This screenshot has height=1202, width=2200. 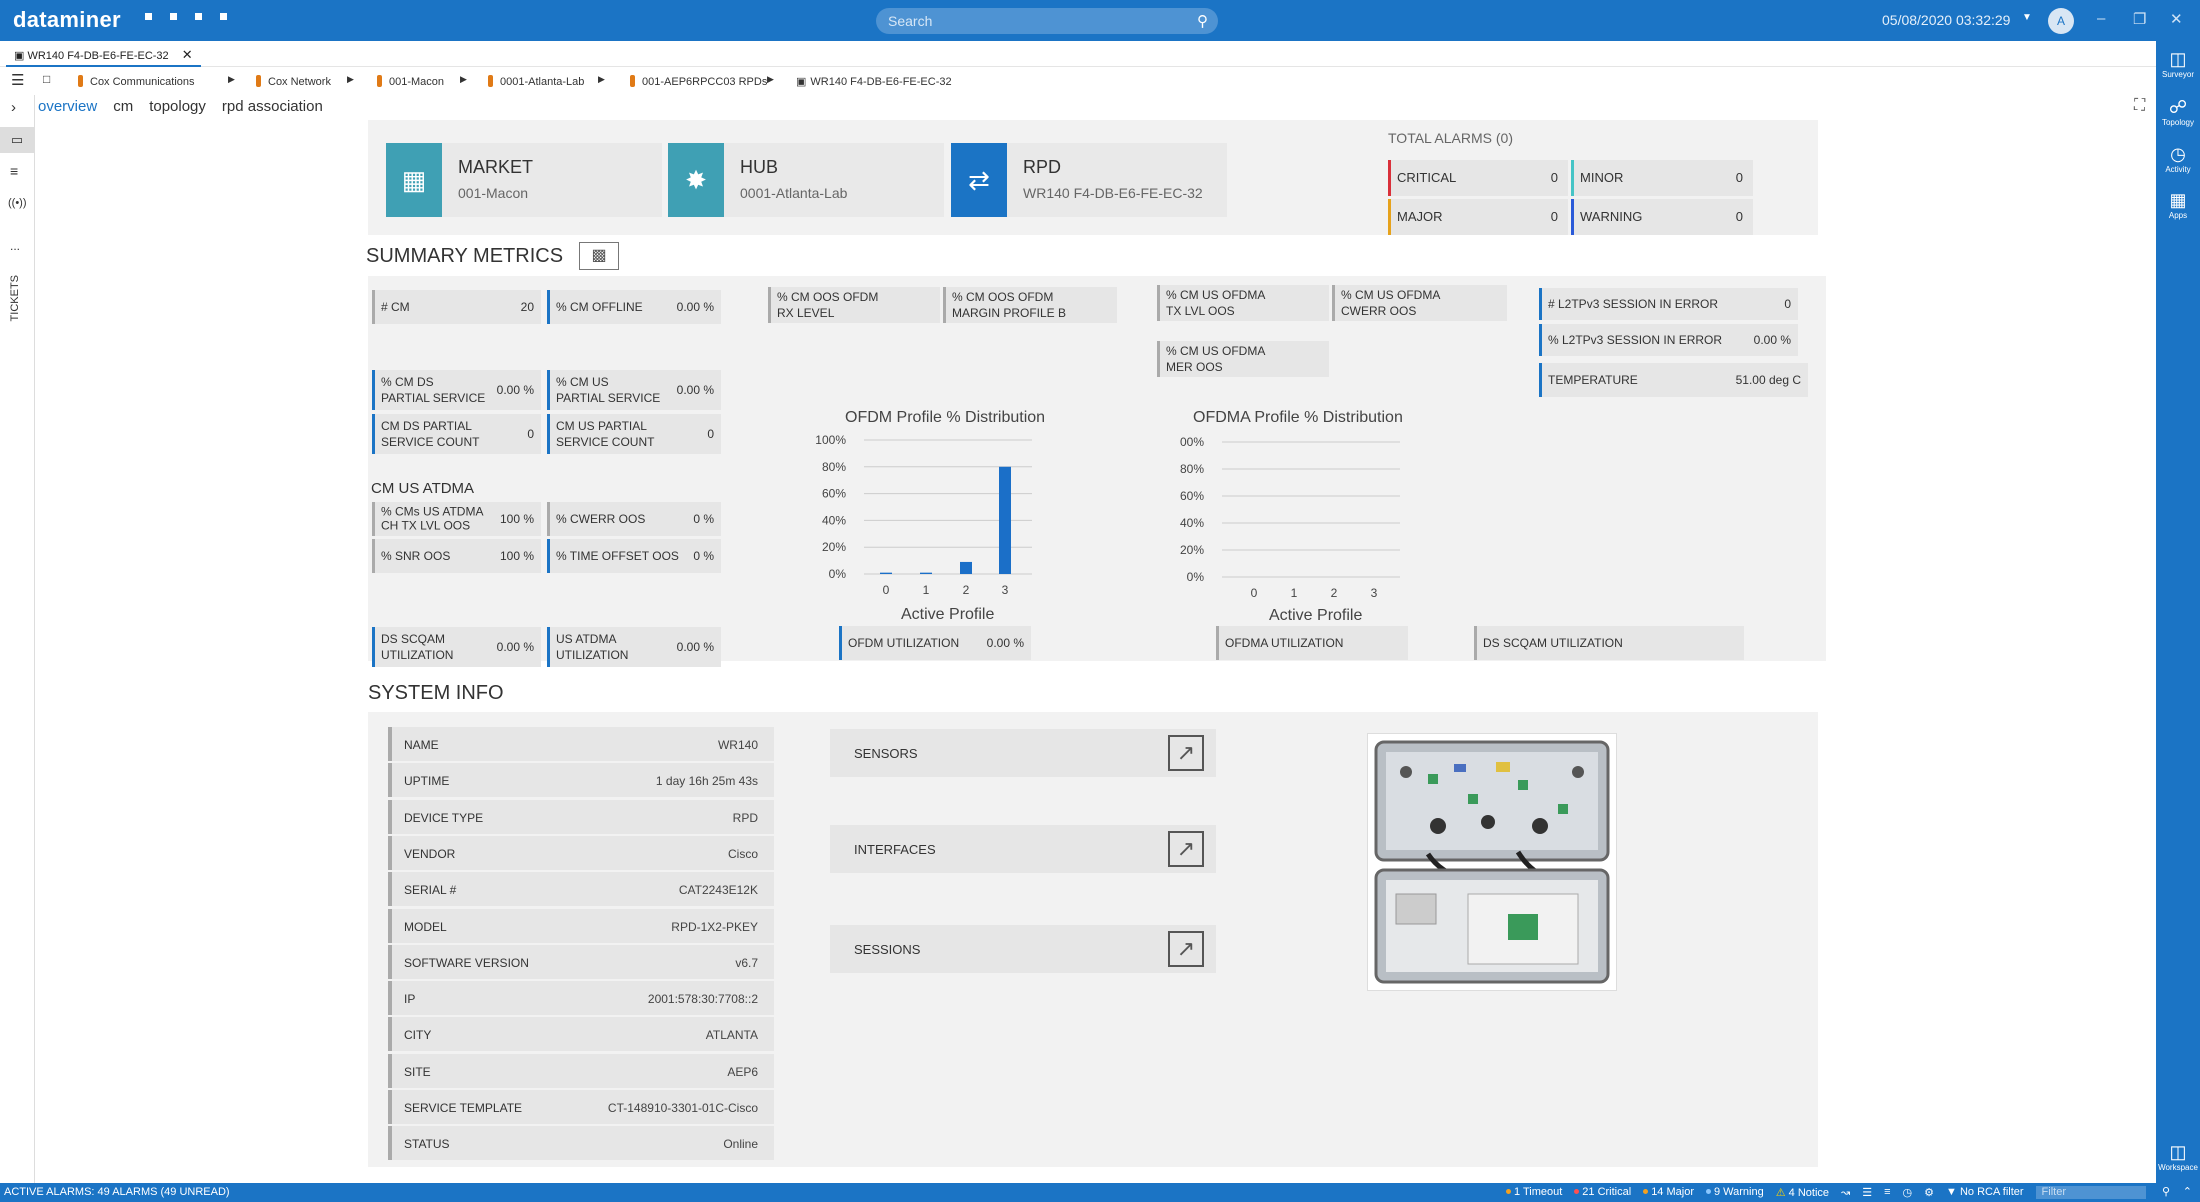 What do you see at coordinates (186, 16) in the screenshot?
I see `app-menu-dots` at bounding box center [186, 16].